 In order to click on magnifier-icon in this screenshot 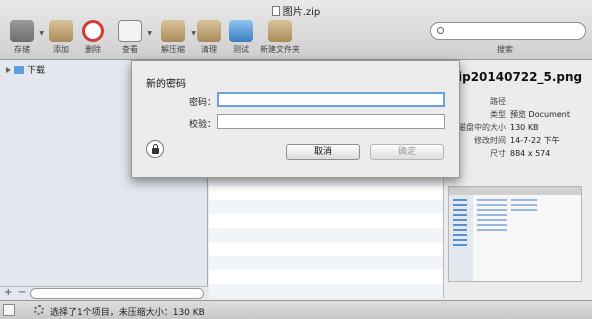, I will do `click(130, 31)`.